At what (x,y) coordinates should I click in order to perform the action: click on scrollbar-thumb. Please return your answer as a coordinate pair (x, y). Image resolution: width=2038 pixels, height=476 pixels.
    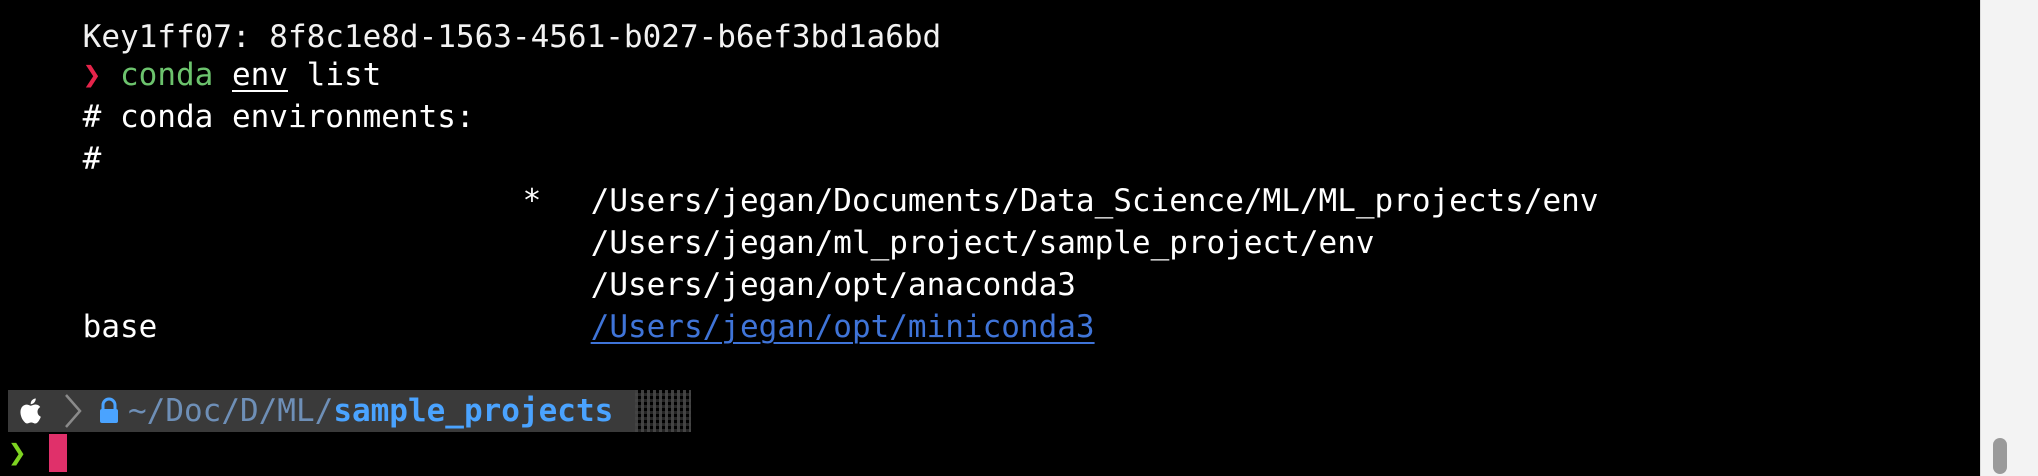
    Looking at the image, I should click on (2000, 456).